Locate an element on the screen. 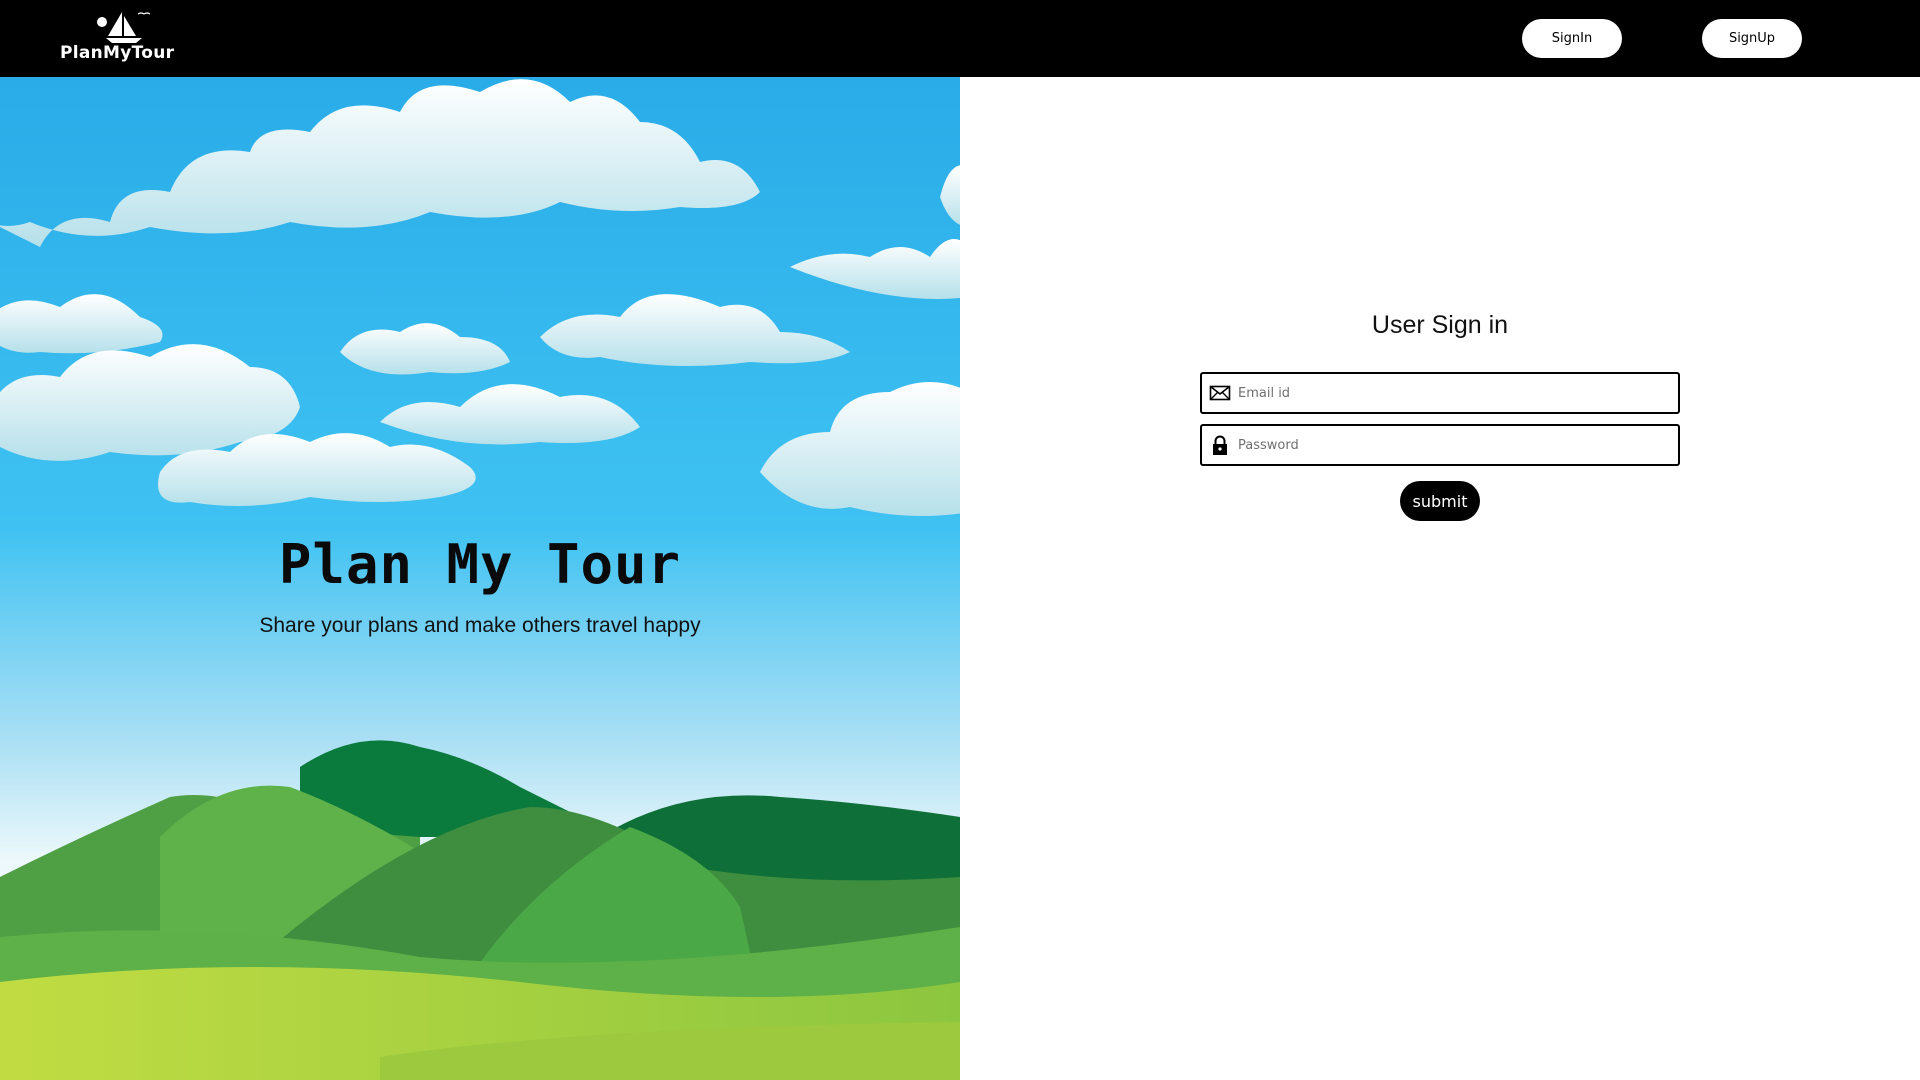 This screenshot has width=1920, height=1080. email-field is located at coordinates (1440, 393).